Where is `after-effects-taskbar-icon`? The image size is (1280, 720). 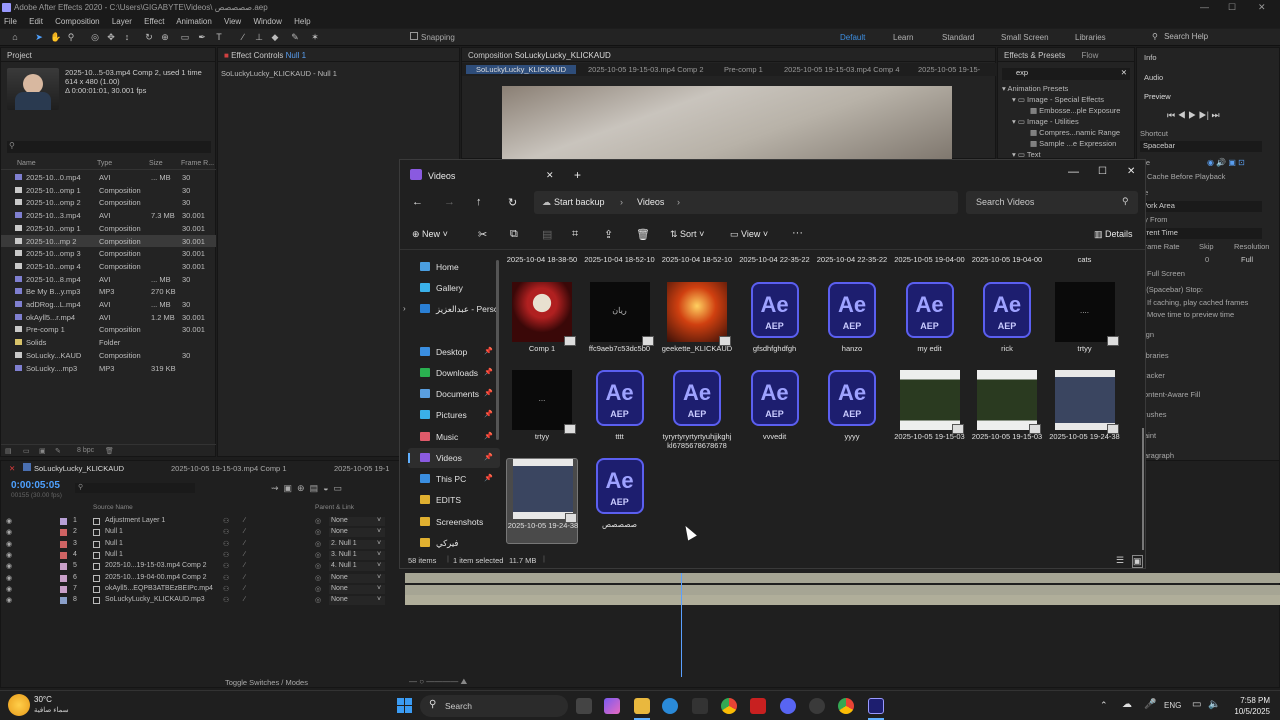 after-effects-taskbar-icon is located at coordinates (876, 706).